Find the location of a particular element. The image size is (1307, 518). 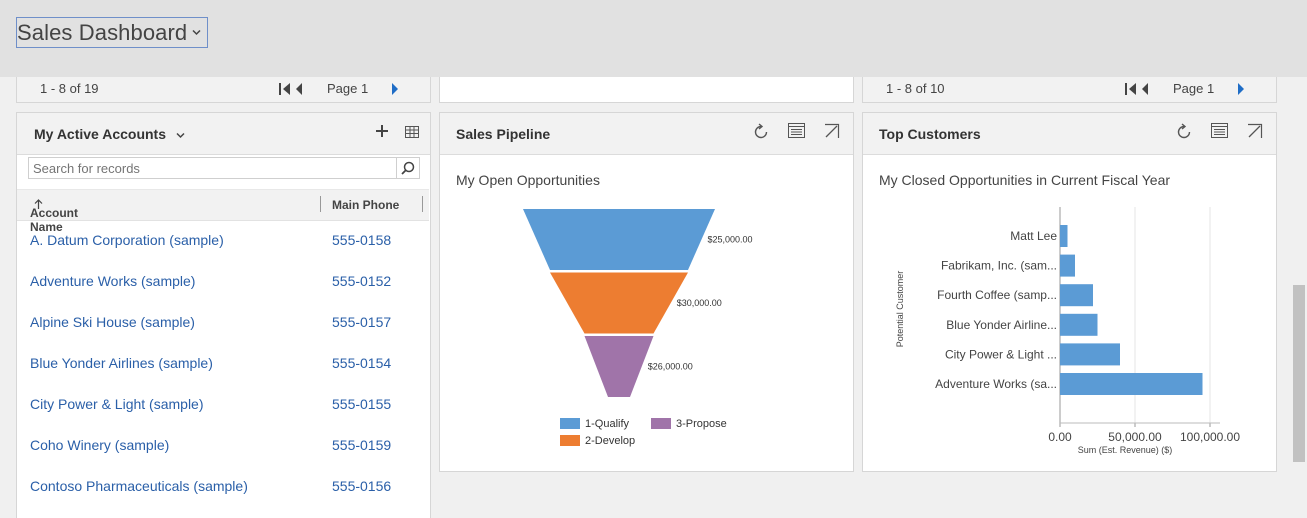

table-row: Adventure Works (sample) 555-0152 is located at coordinates (223, 281).